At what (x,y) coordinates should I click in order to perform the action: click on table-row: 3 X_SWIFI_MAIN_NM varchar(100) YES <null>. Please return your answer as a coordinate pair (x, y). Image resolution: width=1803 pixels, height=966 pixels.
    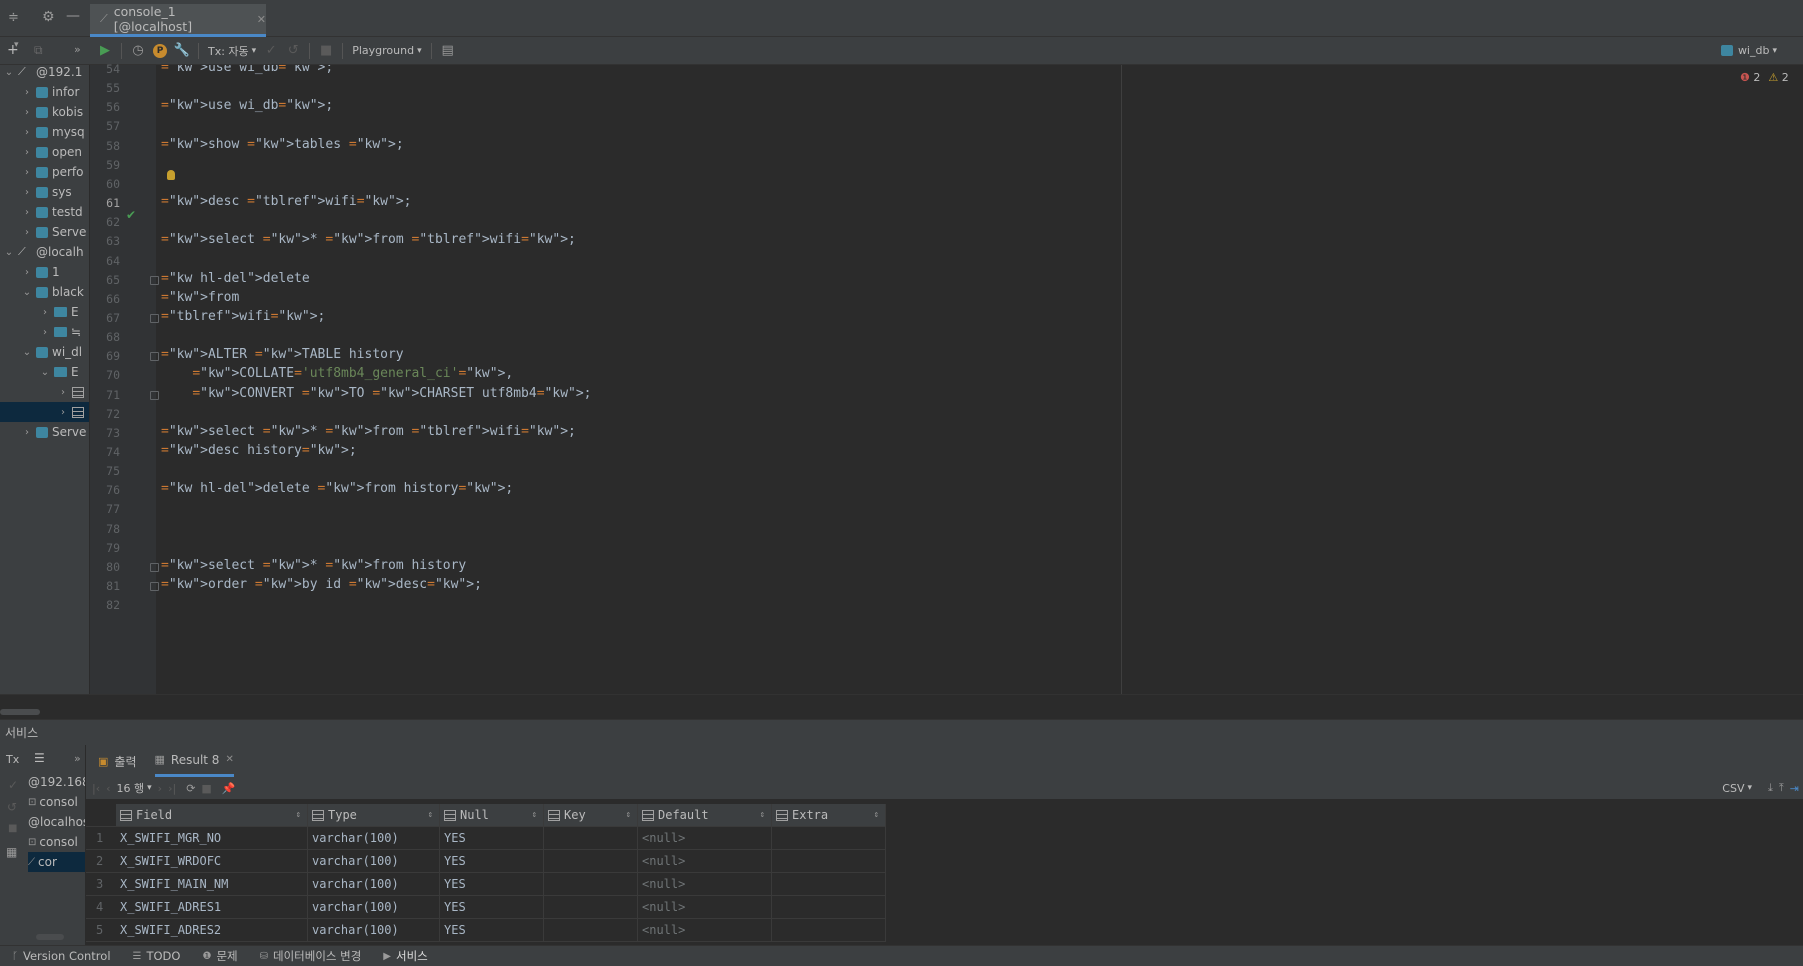
    Looking at the image, I should click on (486, 884).